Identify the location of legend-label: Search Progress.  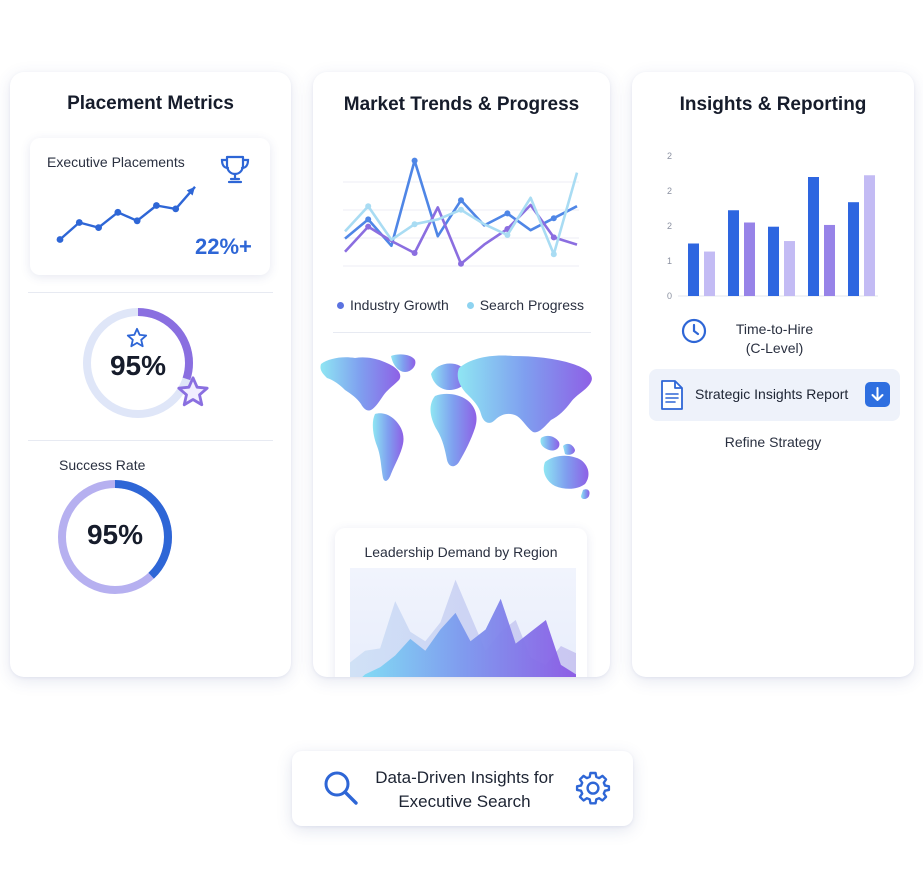
(531, 305).